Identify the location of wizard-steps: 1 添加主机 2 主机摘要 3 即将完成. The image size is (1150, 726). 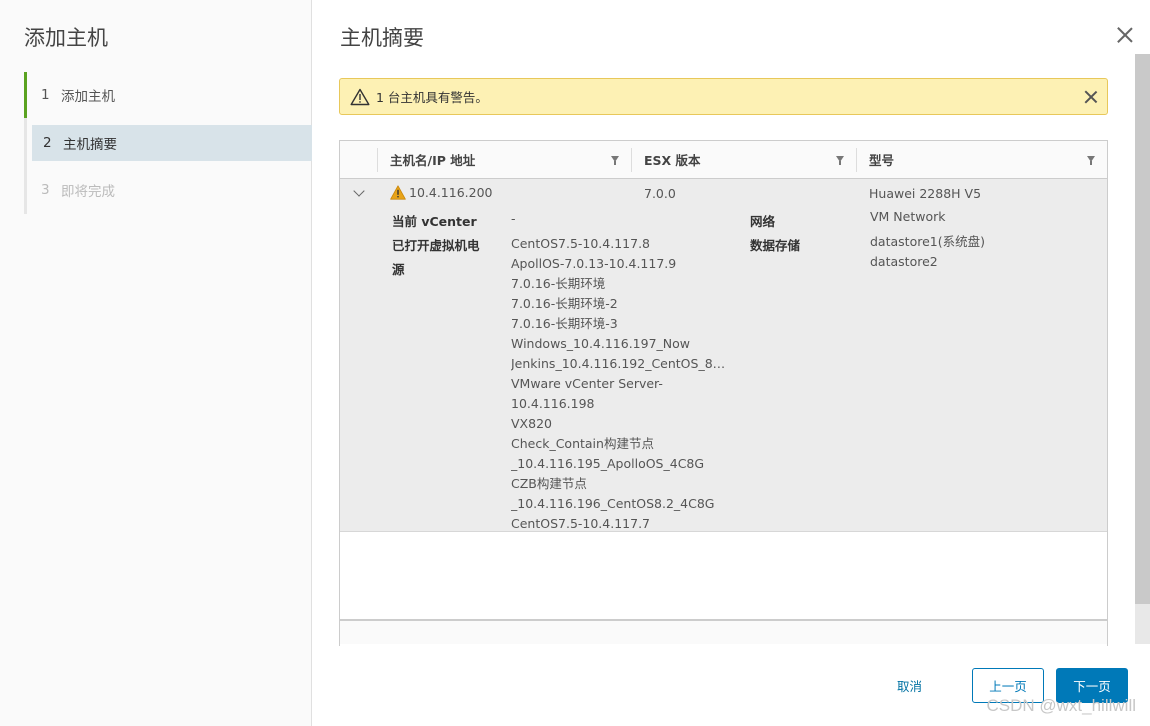
(168, 143).